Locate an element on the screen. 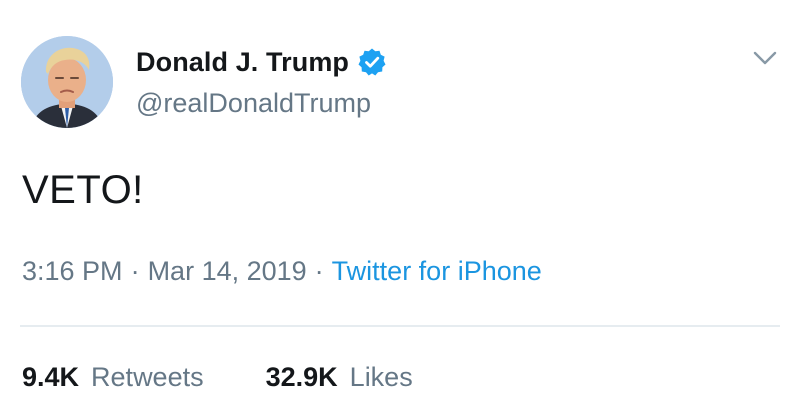 The image size is (800, 410). divider is located at coordinates (400, 326).